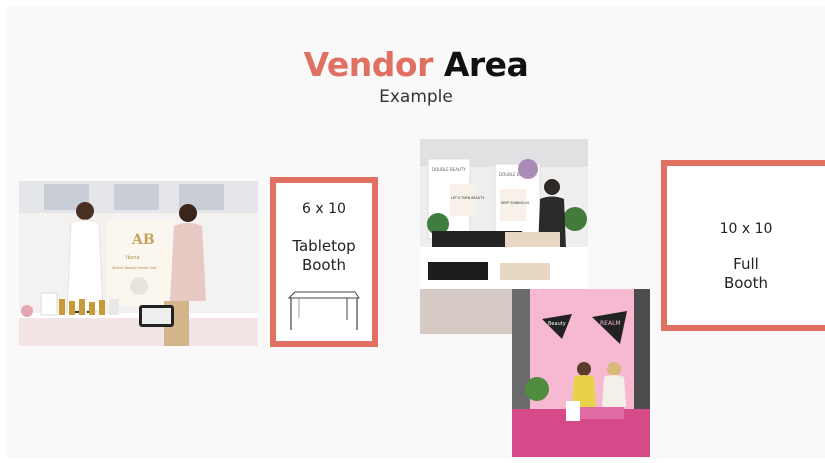  I want to click on booth1-sub: Where Beauty meets Self, so click(134, 268).